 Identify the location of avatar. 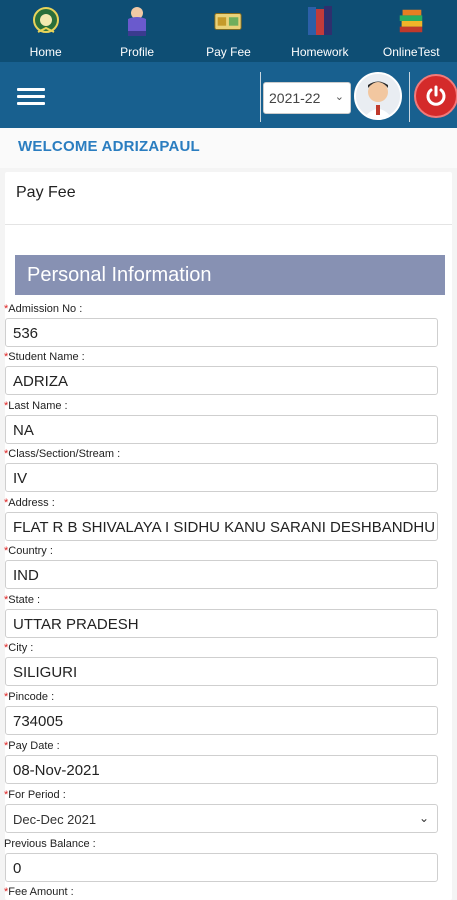
(378, 96).